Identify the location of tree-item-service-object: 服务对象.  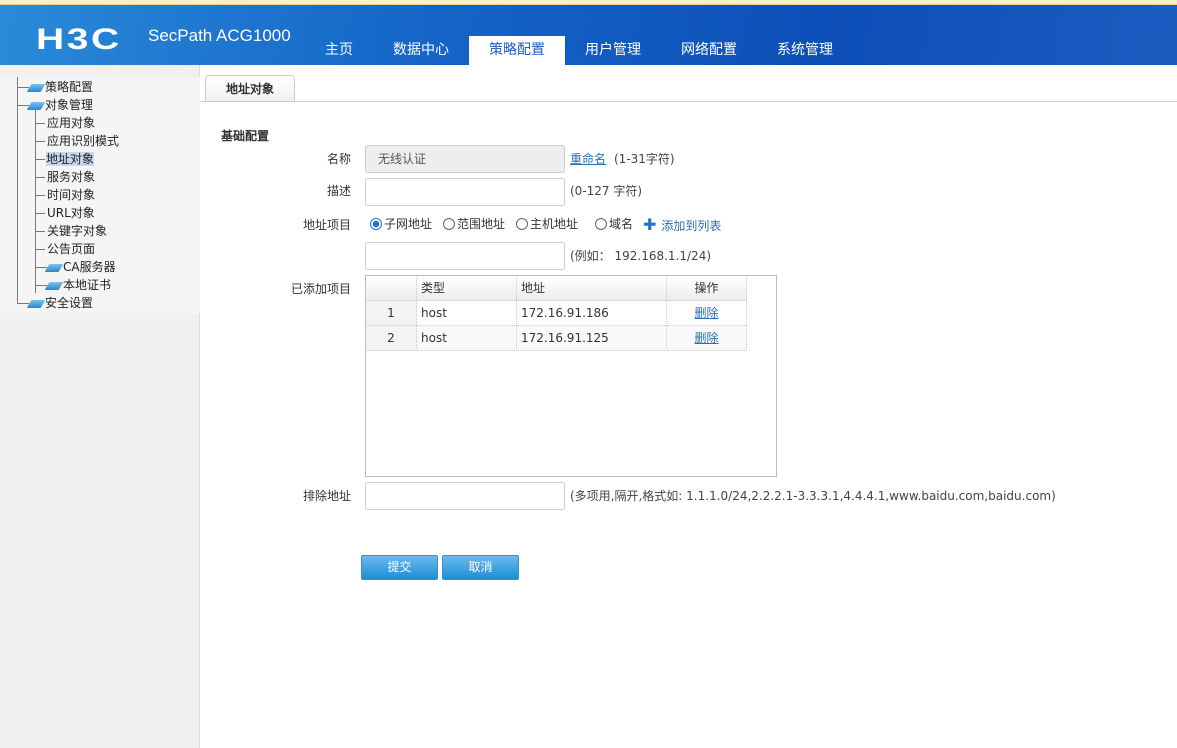
(71, 177).